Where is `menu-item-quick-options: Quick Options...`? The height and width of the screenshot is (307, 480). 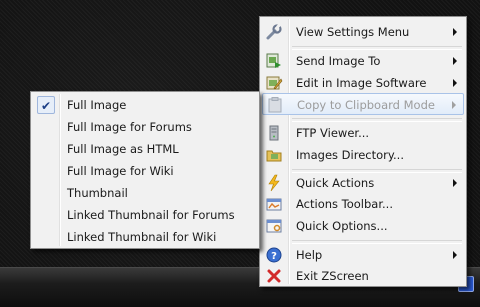
menu-item-quick-options: Quick Options... is located at coordinates (363, 226).